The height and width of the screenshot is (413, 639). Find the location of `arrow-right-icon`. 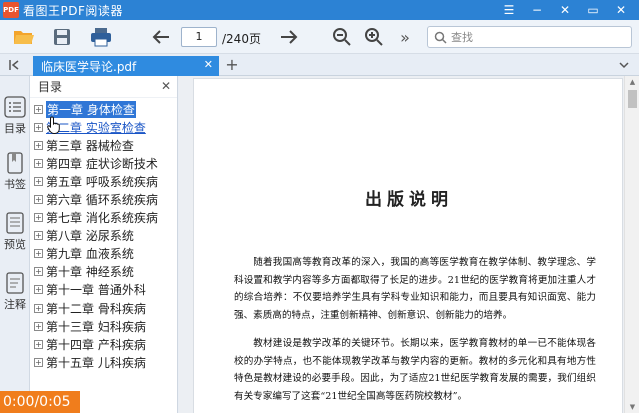

arrow-right-icon is located at coordinates (289, 37).